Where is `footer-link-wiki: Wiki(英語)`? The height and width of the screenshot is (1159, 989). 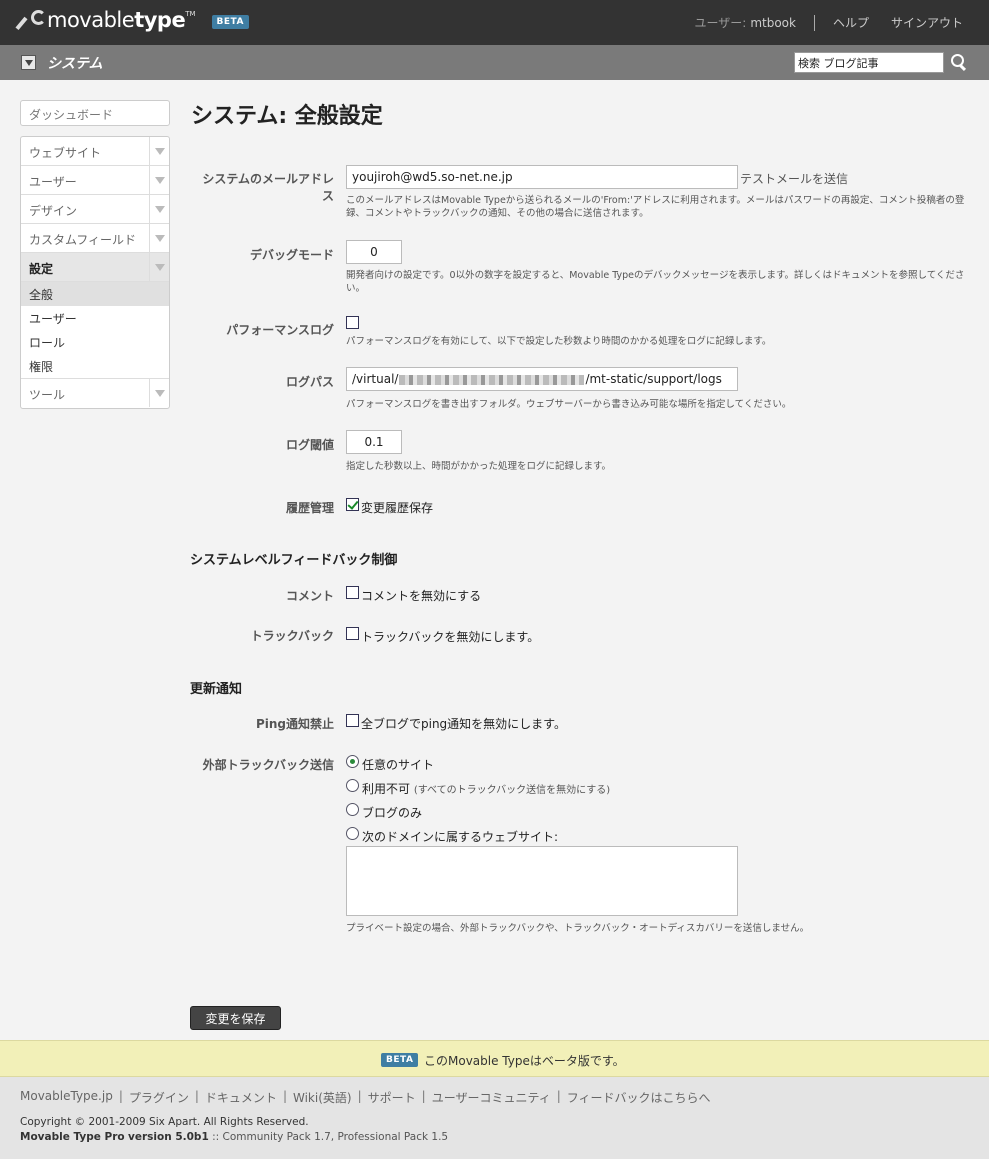 footer-link-wiki: Wiki(英語) is located at coordinates (322, 1097).